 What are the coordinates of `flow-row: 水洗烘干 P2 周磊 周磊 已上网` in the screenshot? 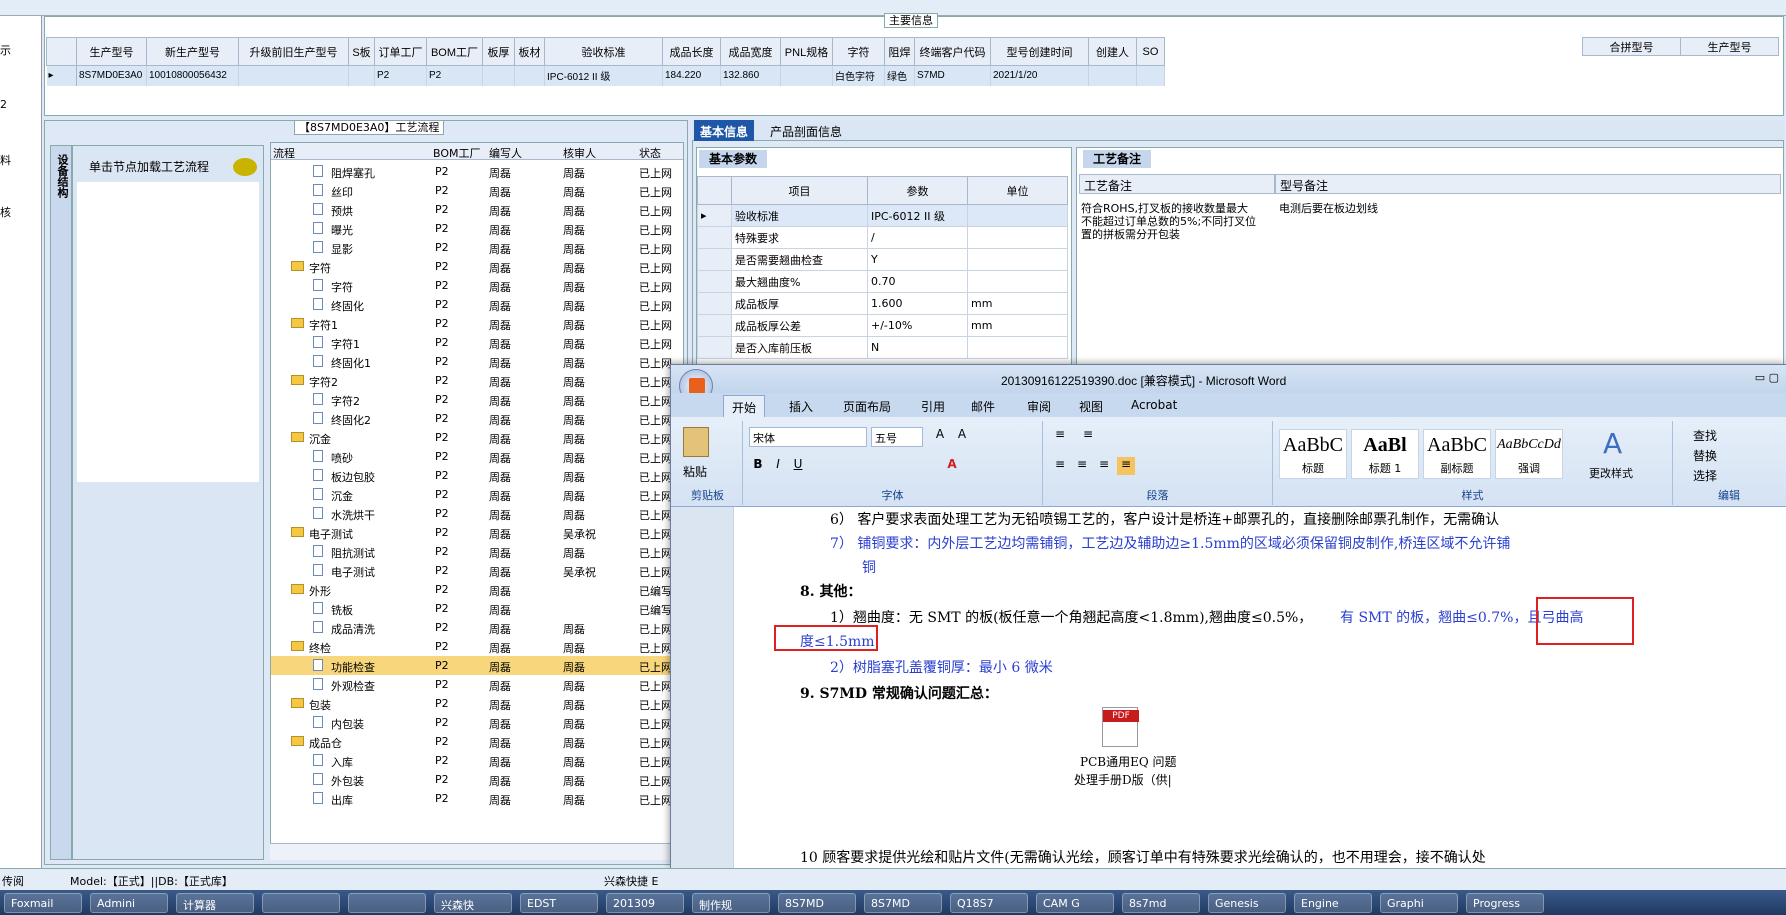 It's located at (477, 513).